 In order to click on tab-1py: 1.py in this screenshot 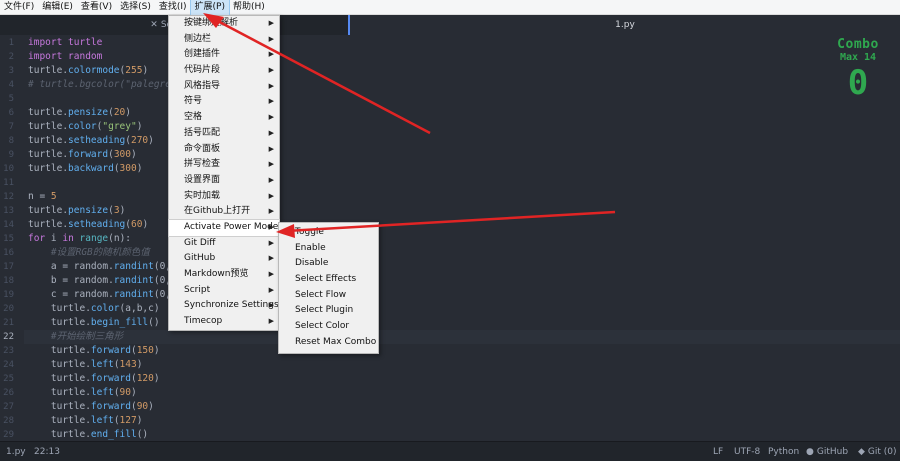, I will do `click(624, 25)`.